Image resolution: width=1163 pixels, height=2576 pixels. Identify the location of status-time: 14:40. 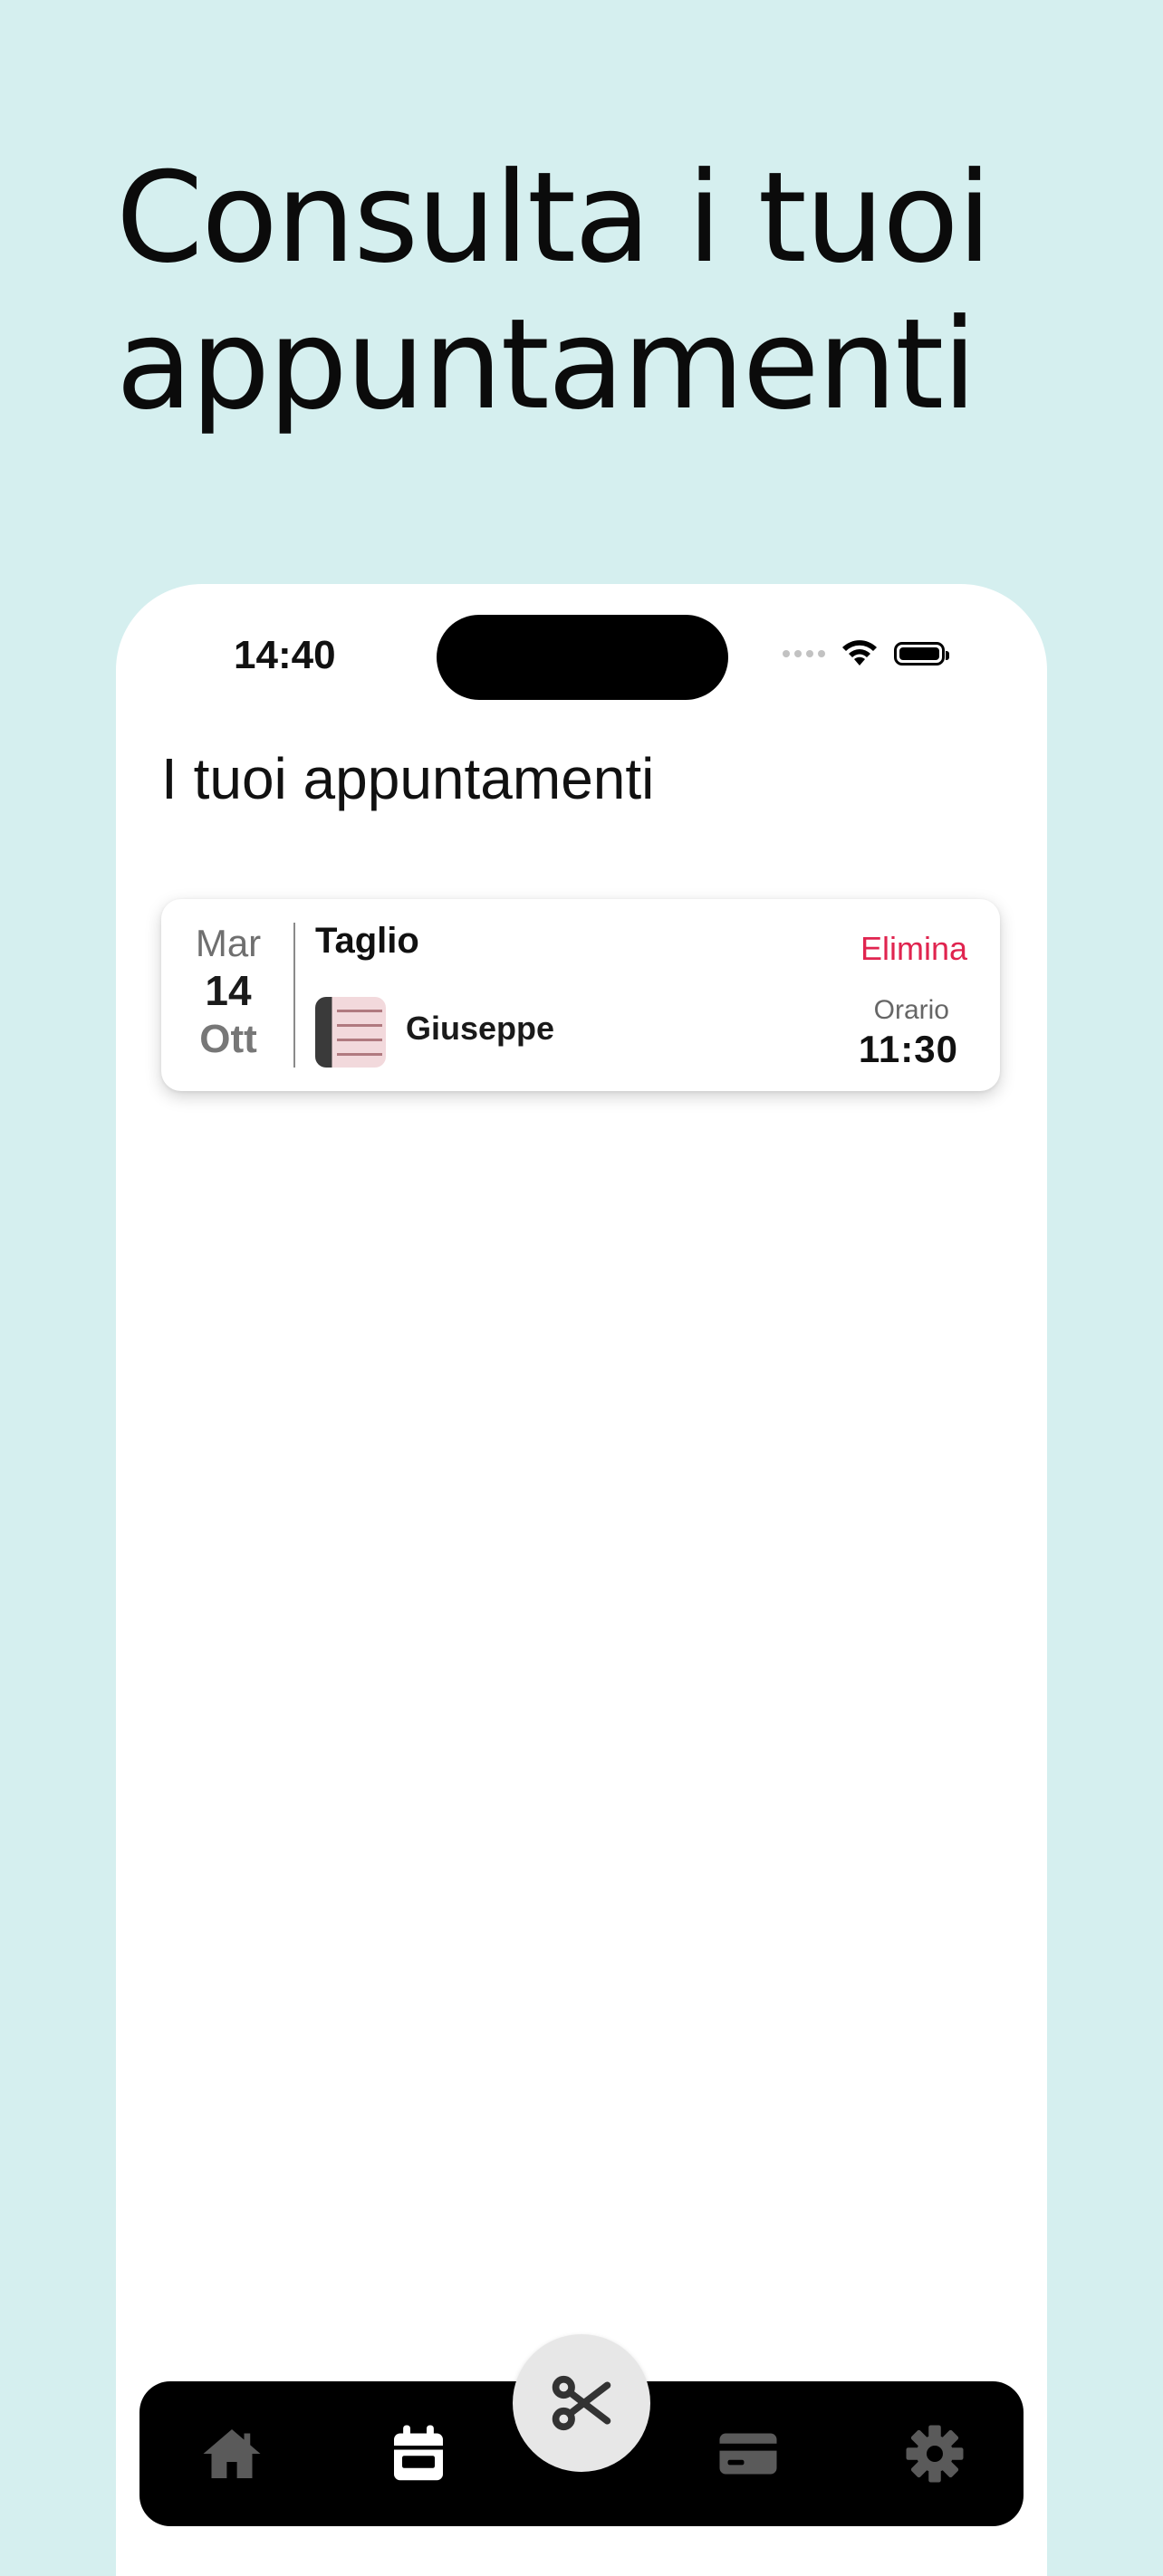
(285, 655).